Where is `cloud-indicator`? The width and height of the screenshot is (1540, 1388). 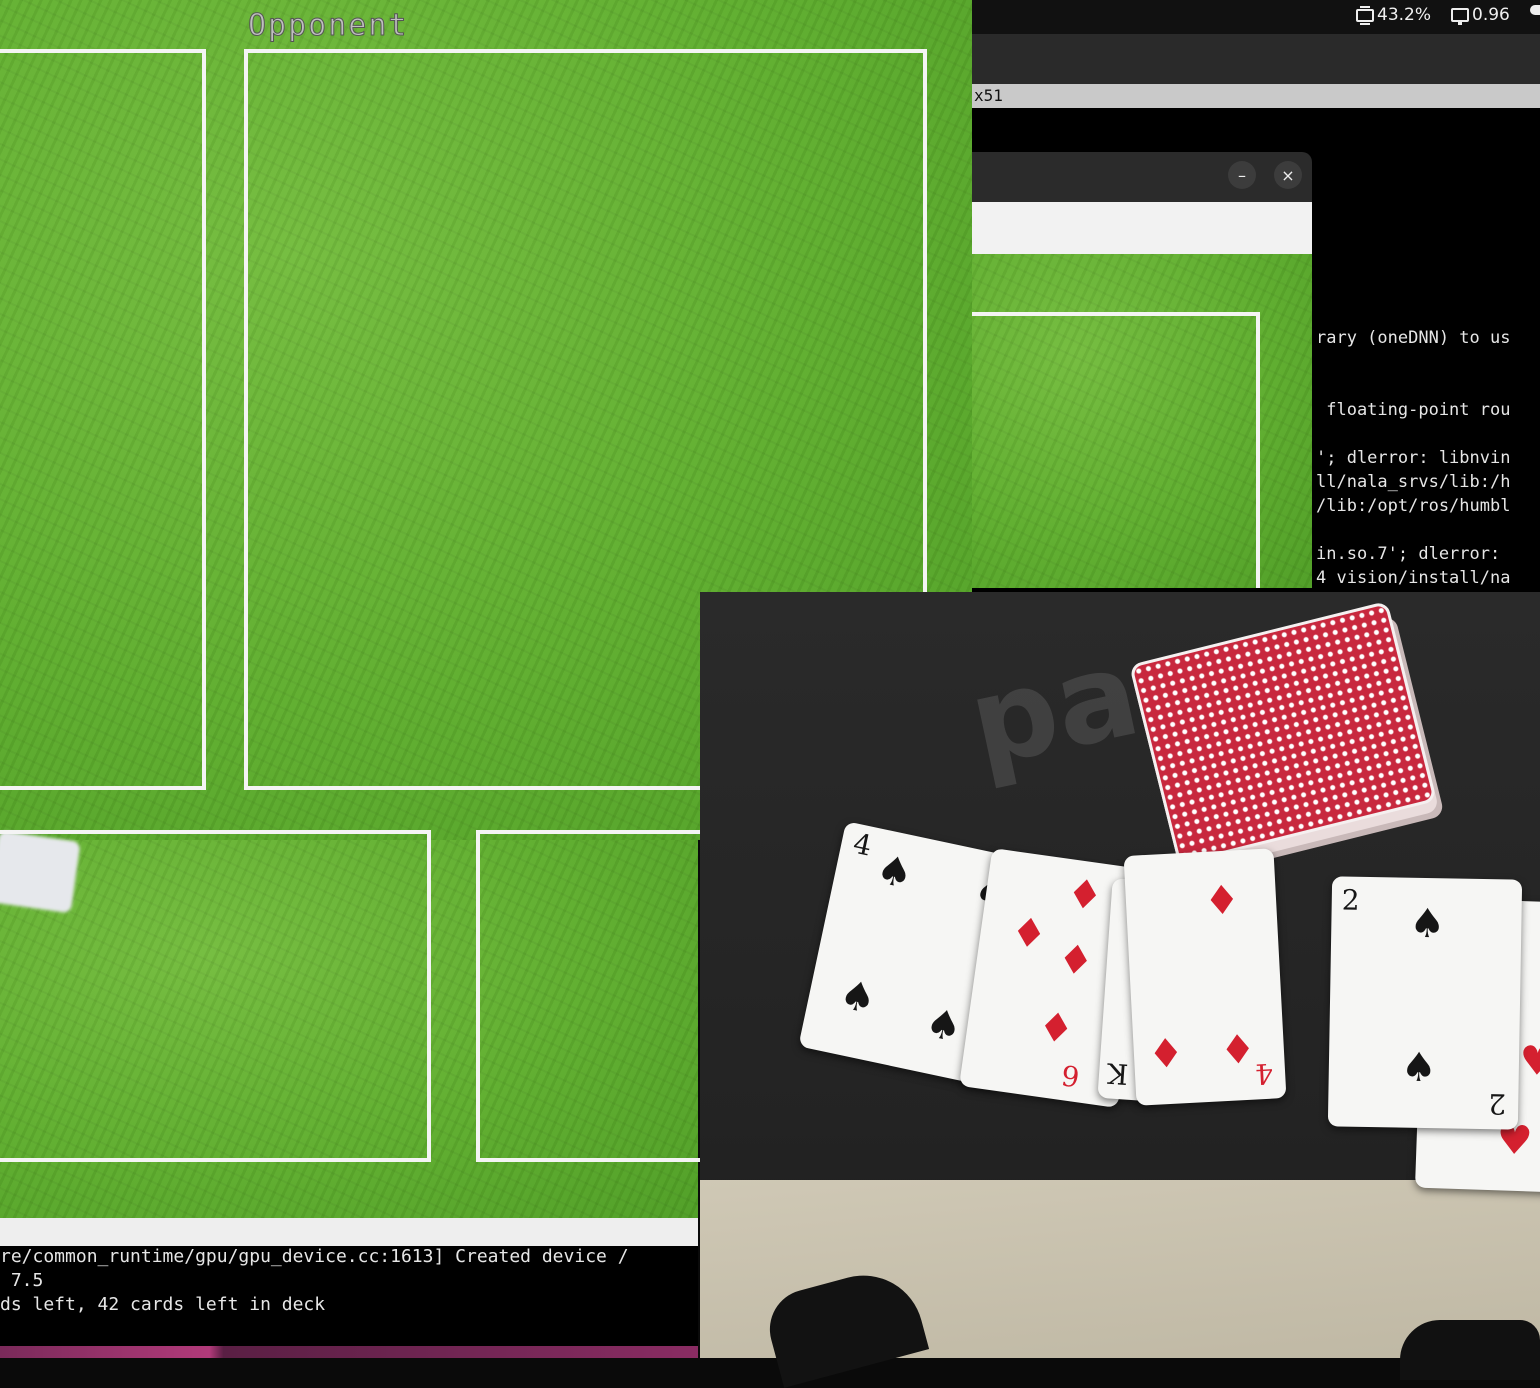 cloud-indicator is located at coordinates (1535, 10).